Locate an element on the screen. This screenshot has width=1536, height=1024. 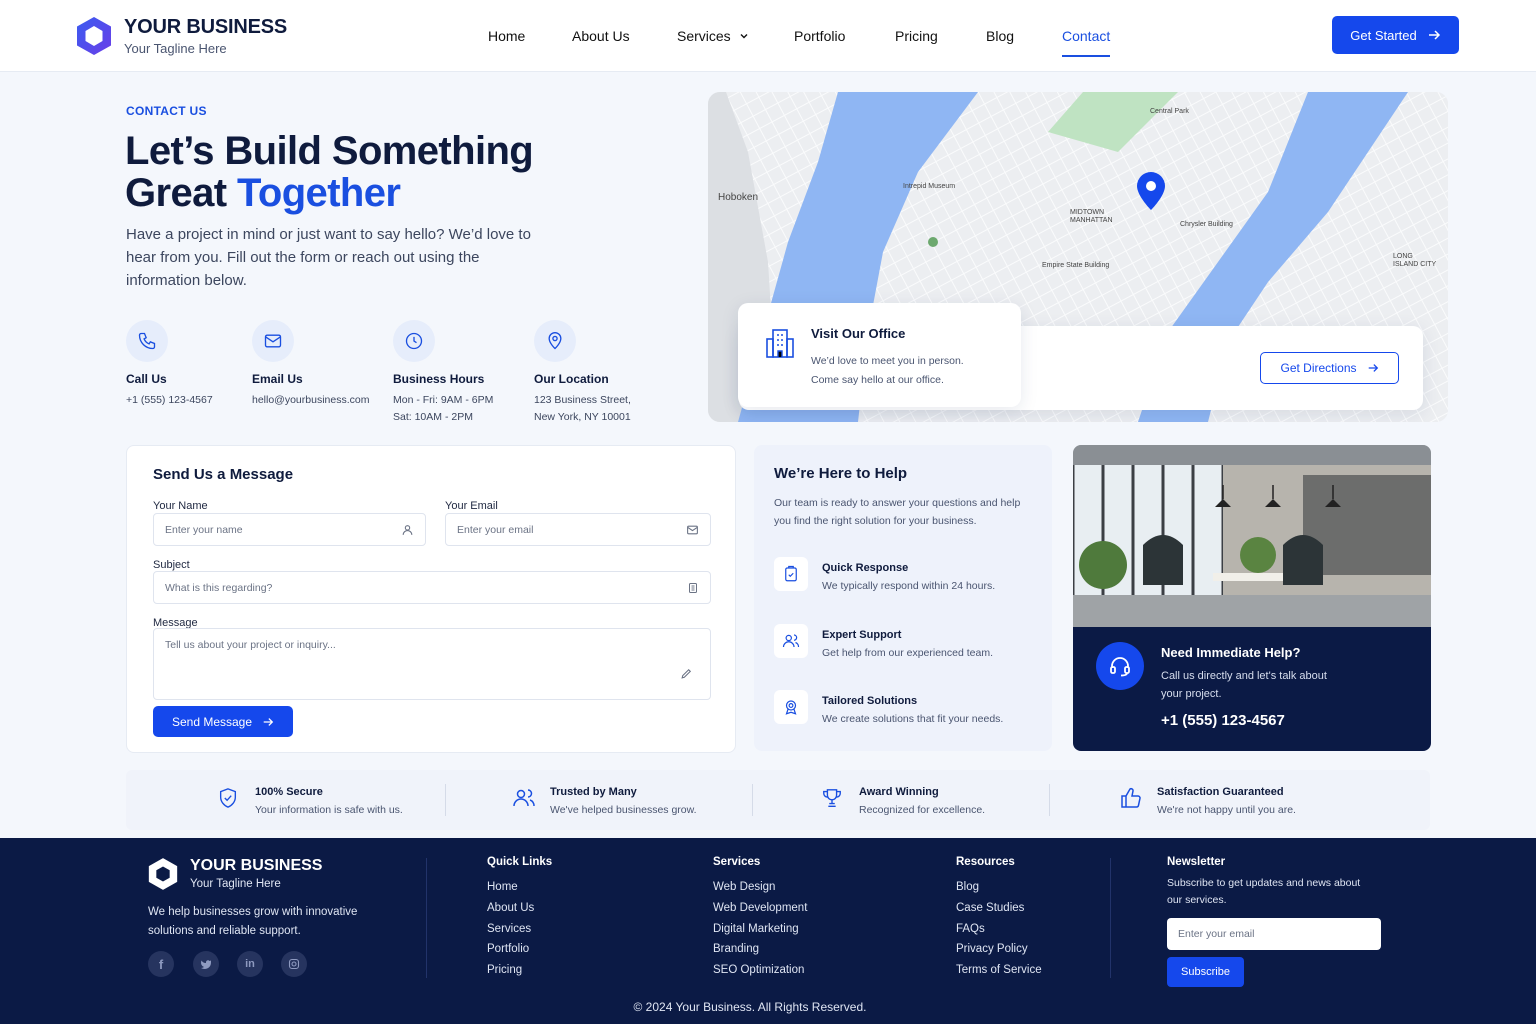
nav-services: Services is located at coordinates (713, 36).